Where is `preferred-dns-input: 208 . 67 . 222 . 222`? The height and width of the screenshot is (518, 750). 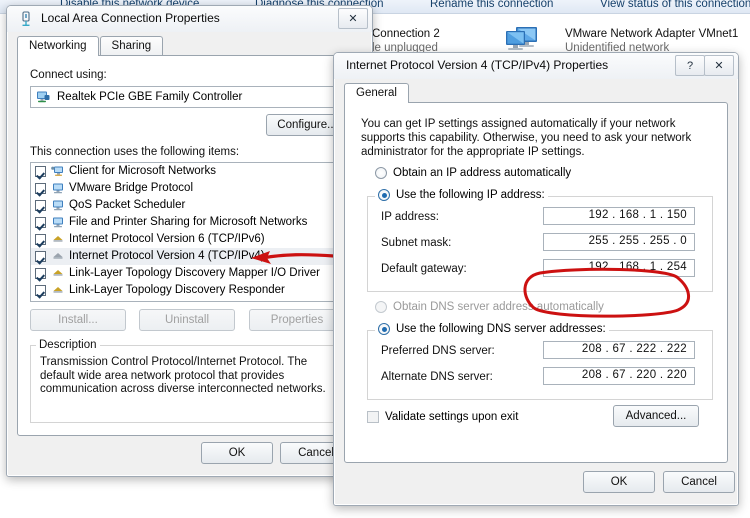
preferred-dns-input: 208 . 67 . 222 . 222 is located at coordinates (619, 350).